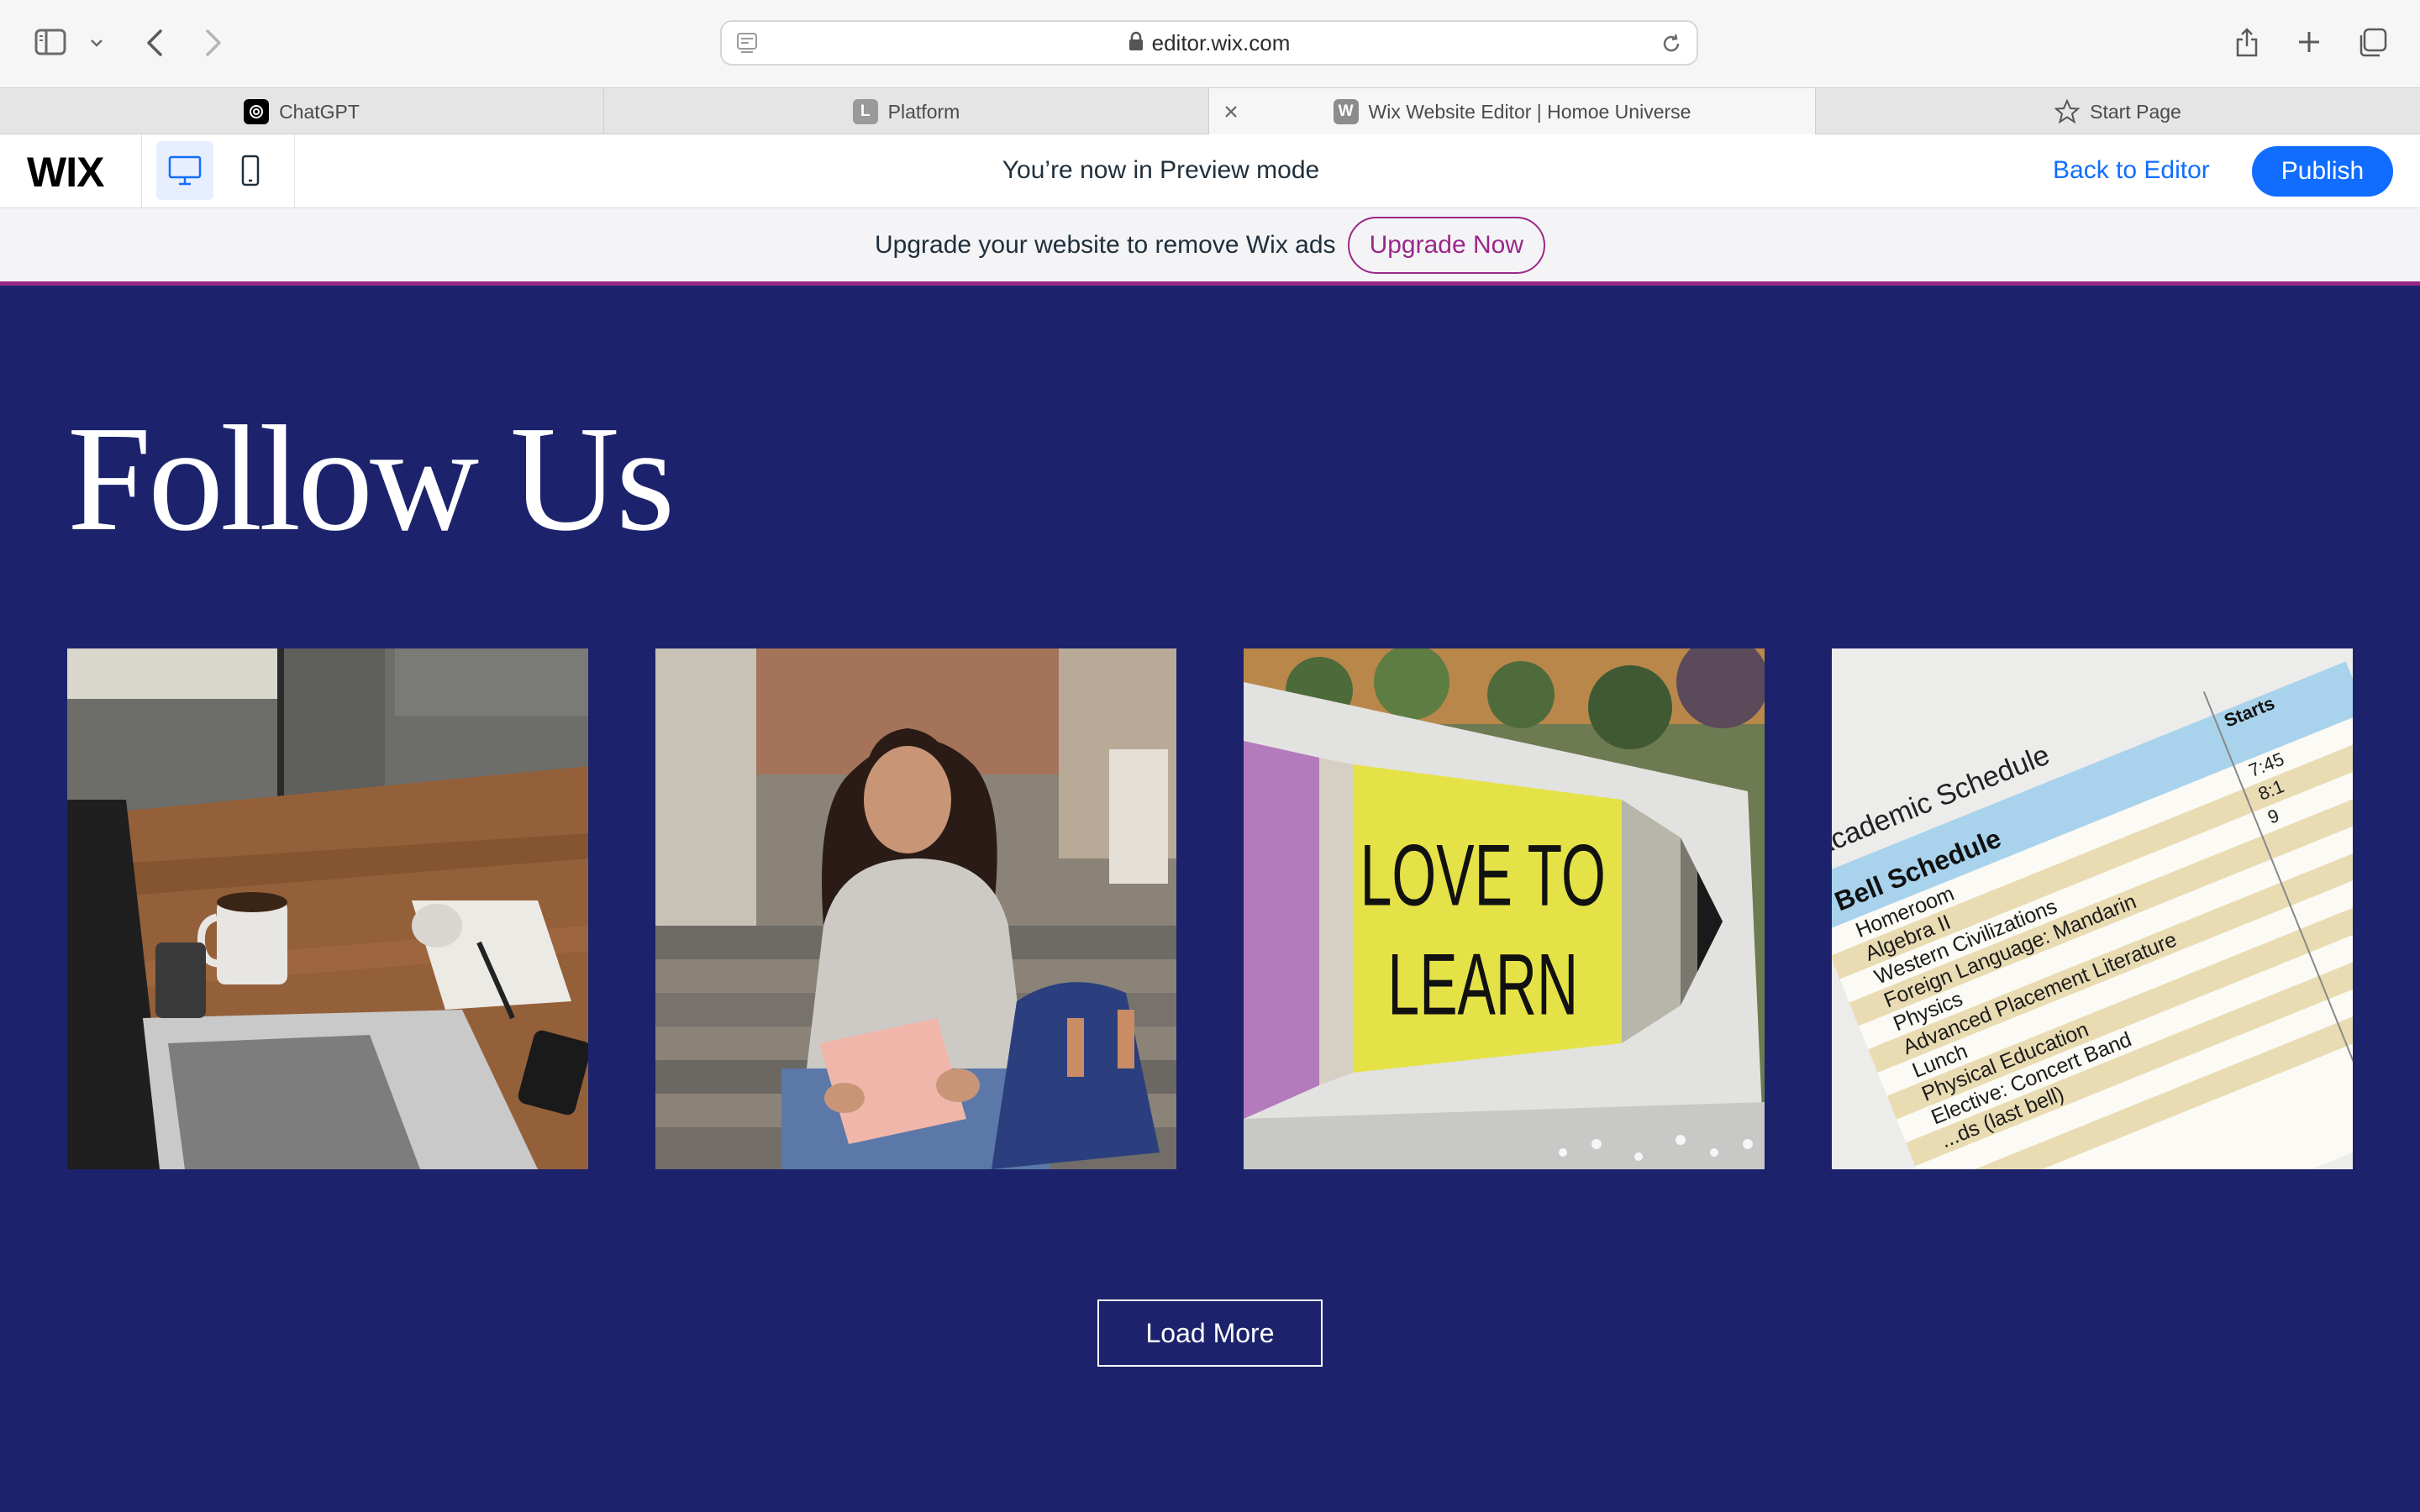 Image resolution: width=2420 pixels, height=1512 pixels. What do you see at coordinates (1136, 43) in the screenshot?
I see `lock-icon` at bounding box center [1136, 43].